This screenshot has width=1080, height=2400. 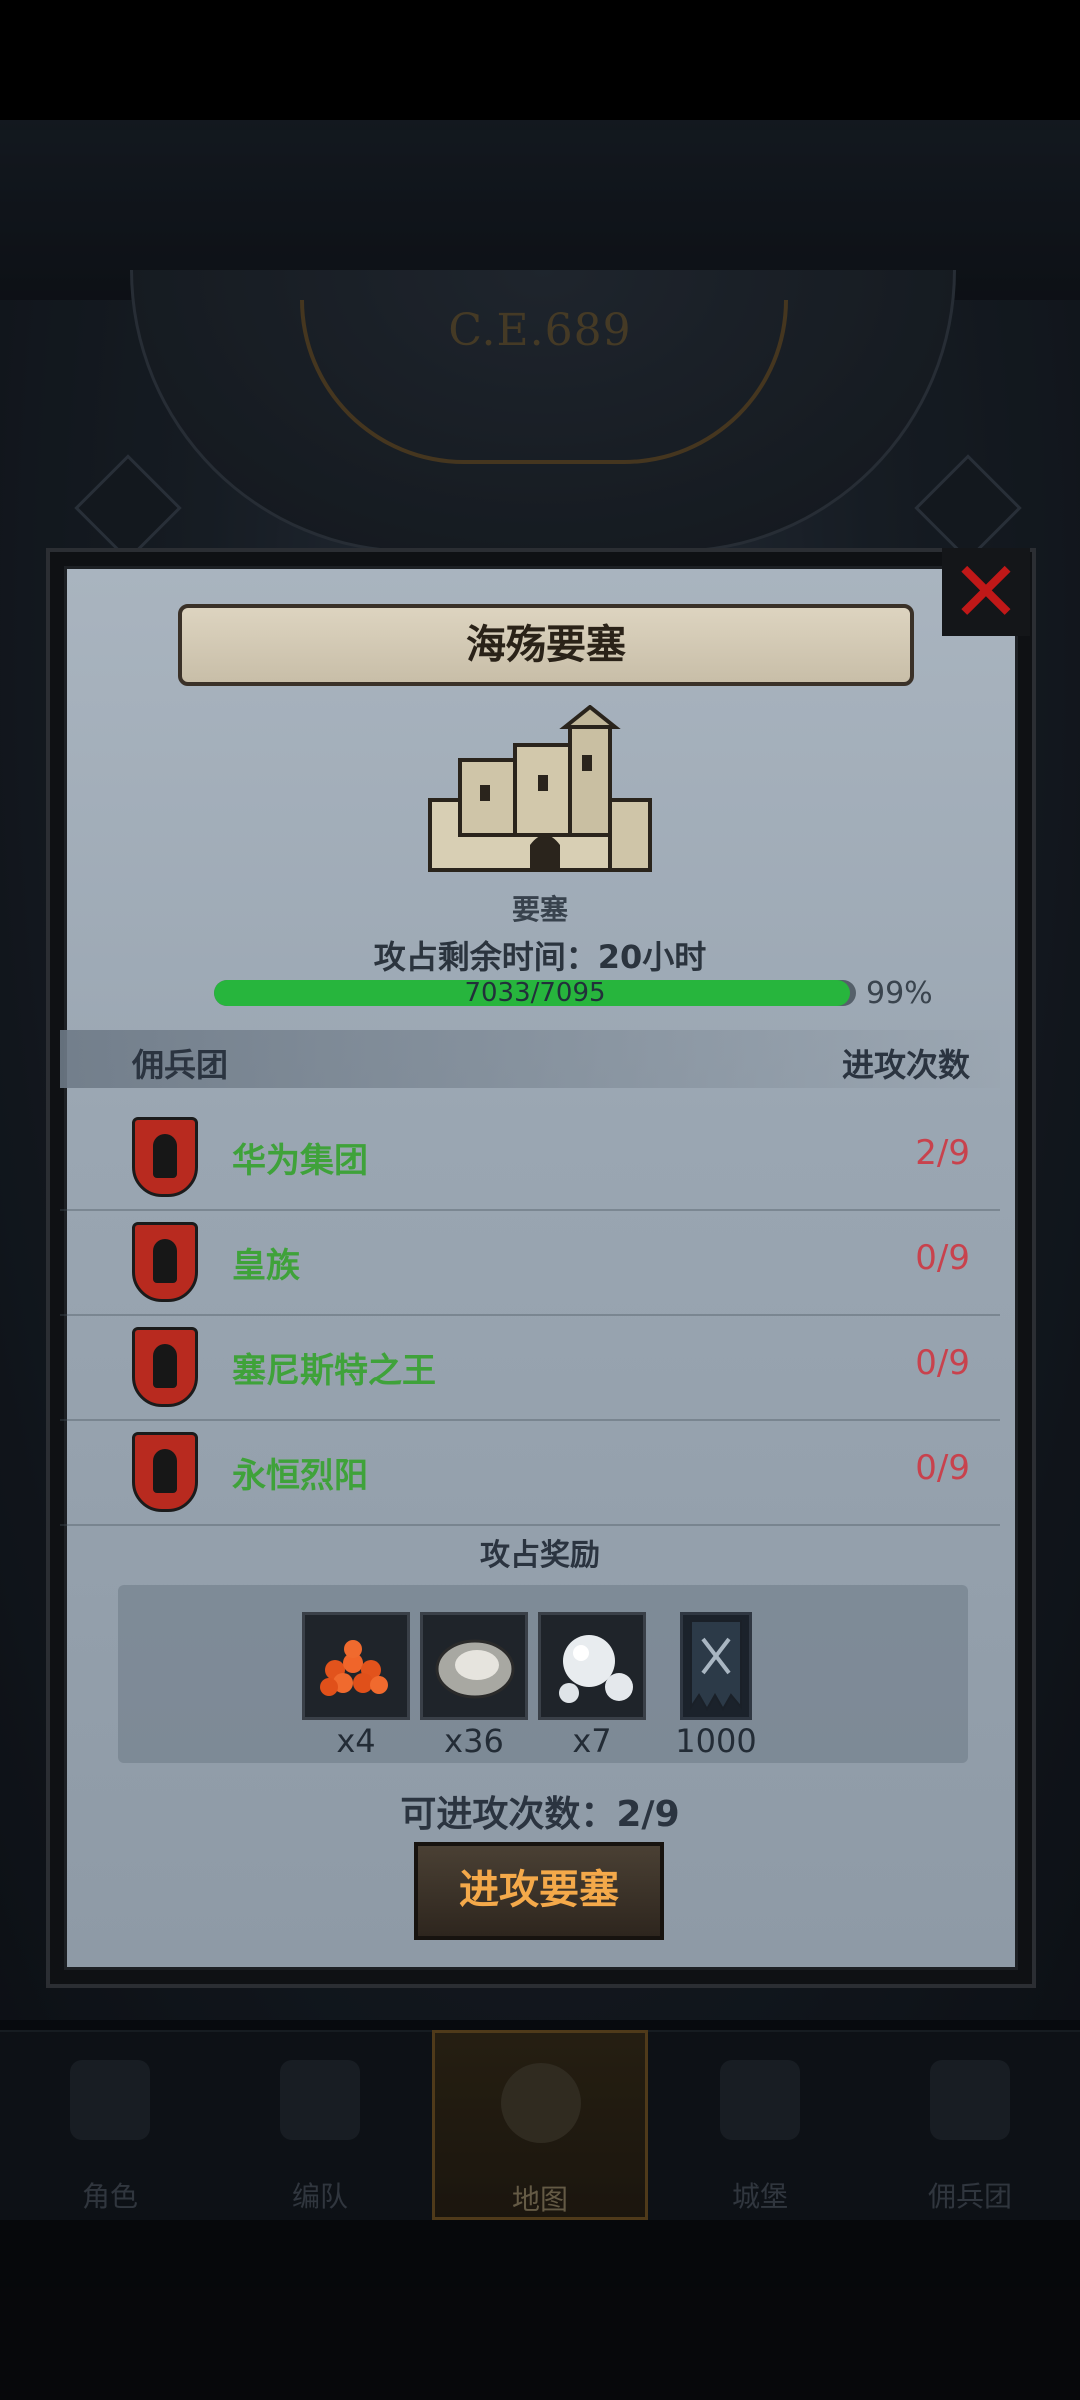 I want to click on header-mercenary: 佣兵团, so click(x=180, y=1065).